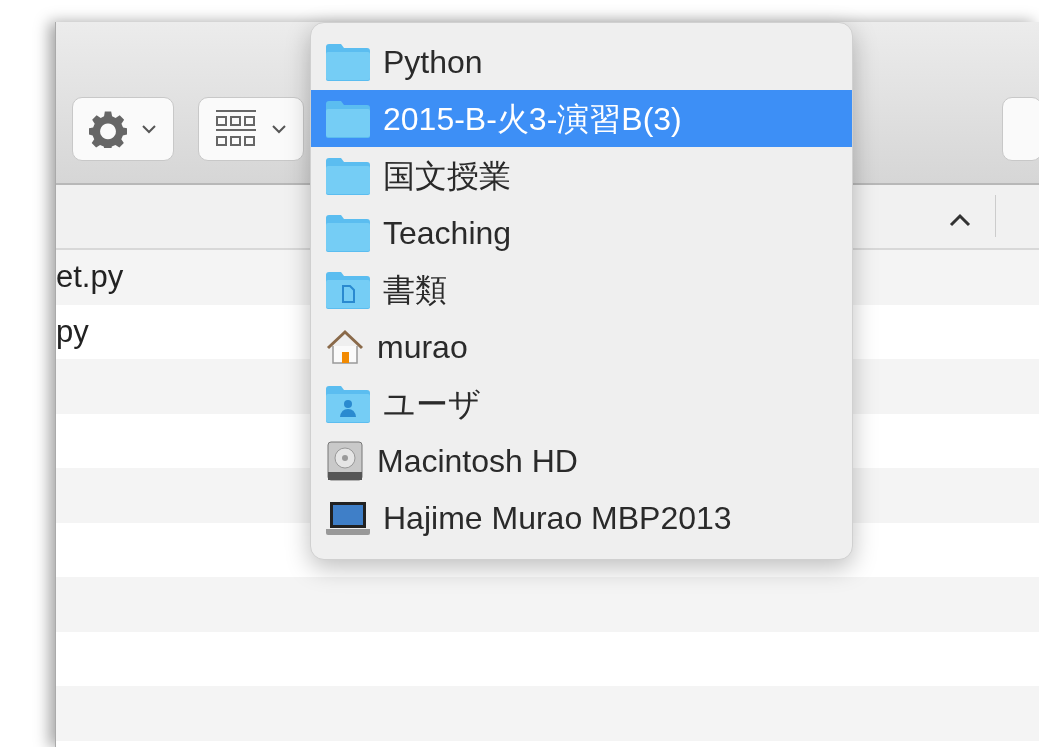 This screenshot has height=747, width=1039. What do you see at coordinates (348, 403) in the screenshot?
I see `user-folder-icon` at bounding box center [348, 403].